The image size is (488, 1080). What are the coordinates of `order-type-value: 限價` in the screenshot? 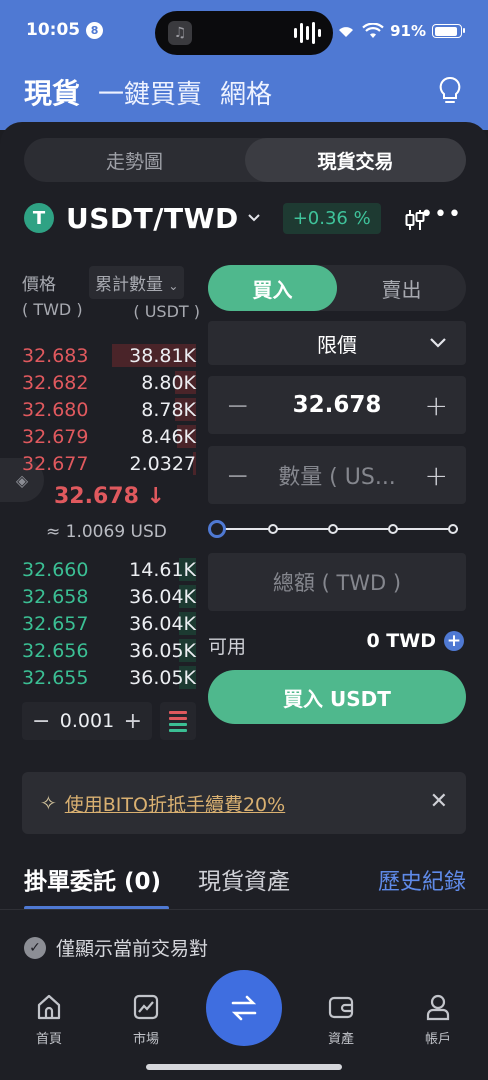 It's located at (337, 344).